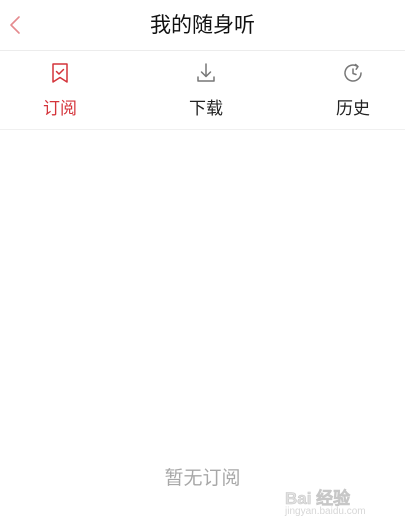 This screenshot has height=532, width=405. What do you see at coordinates (206, 90) in the screenshot?
I see `tab-download: 下载` at bounding box center [206, 90].